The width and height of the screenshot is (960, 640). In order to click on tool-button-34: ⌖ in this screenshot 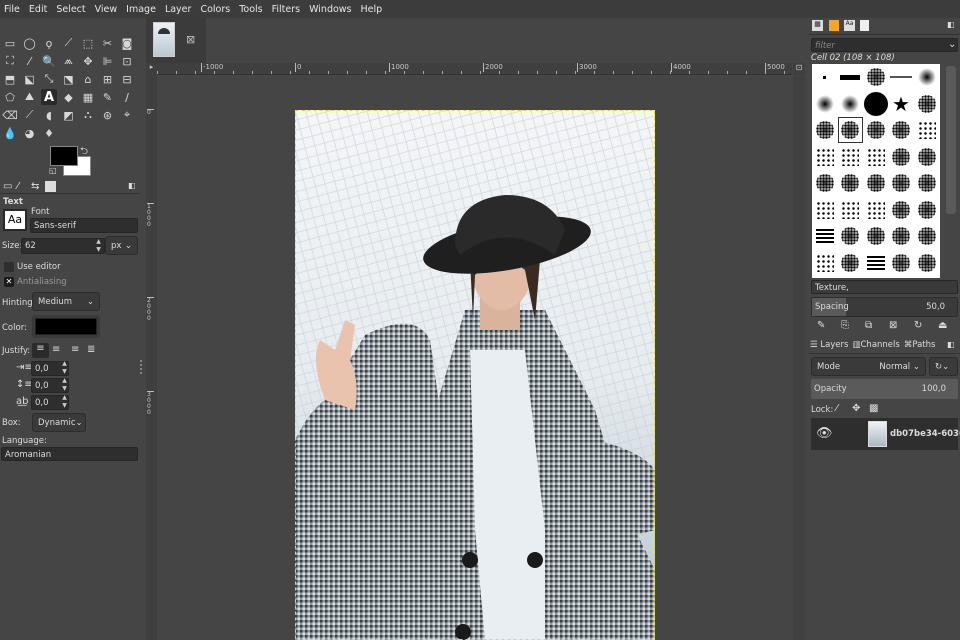, I will do `click(127, 115)`.